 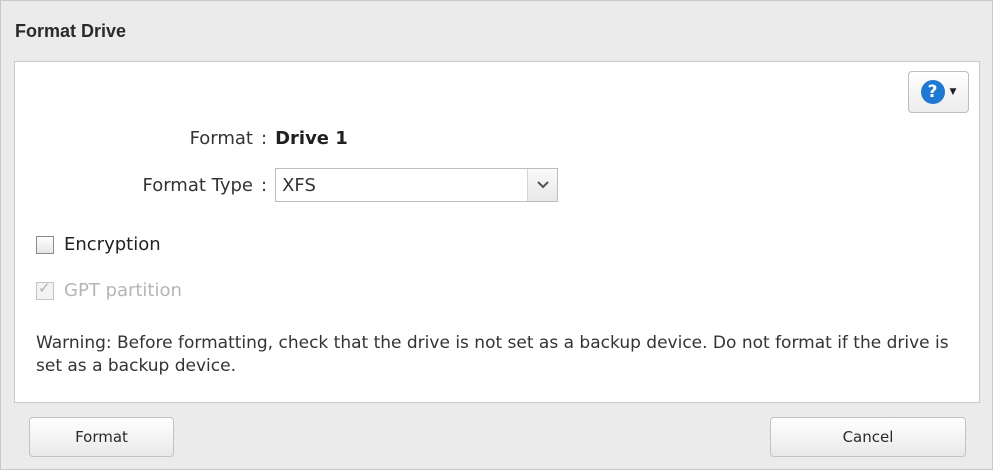 I want to click on select-arrow, so click(x=542, y=185).